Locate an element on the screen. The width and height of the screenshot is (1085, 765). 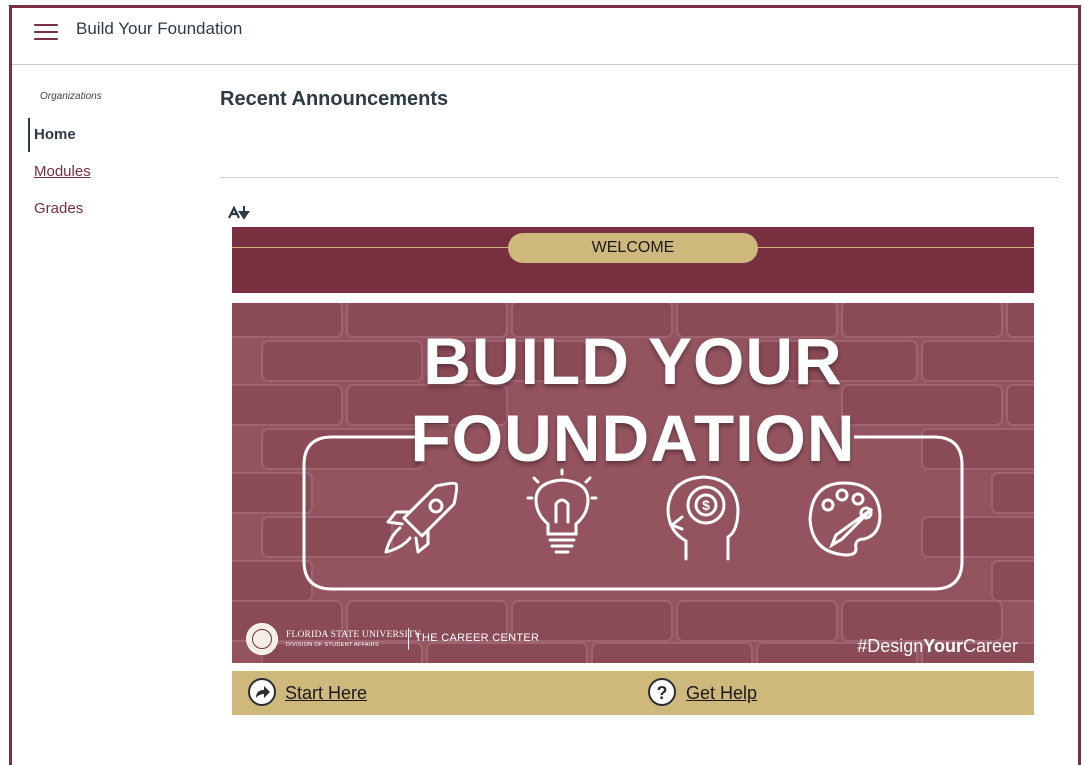
sidebar-section-label: Organizations is located at coordinates (71, 96).